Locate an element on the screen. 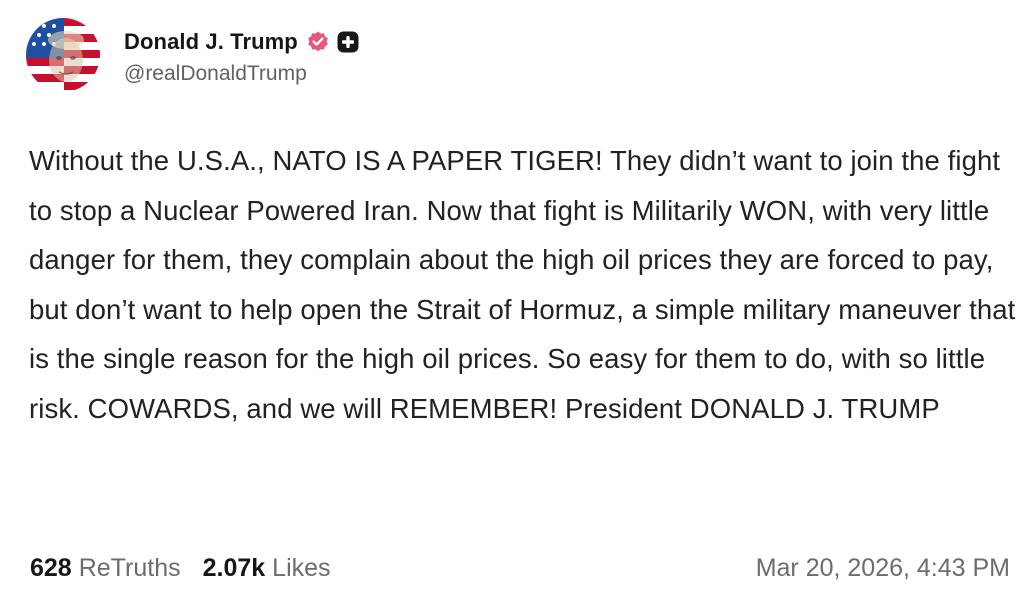 The image size is (1024, 599). retruths-count: 628 is located at coordinates (51, 567).